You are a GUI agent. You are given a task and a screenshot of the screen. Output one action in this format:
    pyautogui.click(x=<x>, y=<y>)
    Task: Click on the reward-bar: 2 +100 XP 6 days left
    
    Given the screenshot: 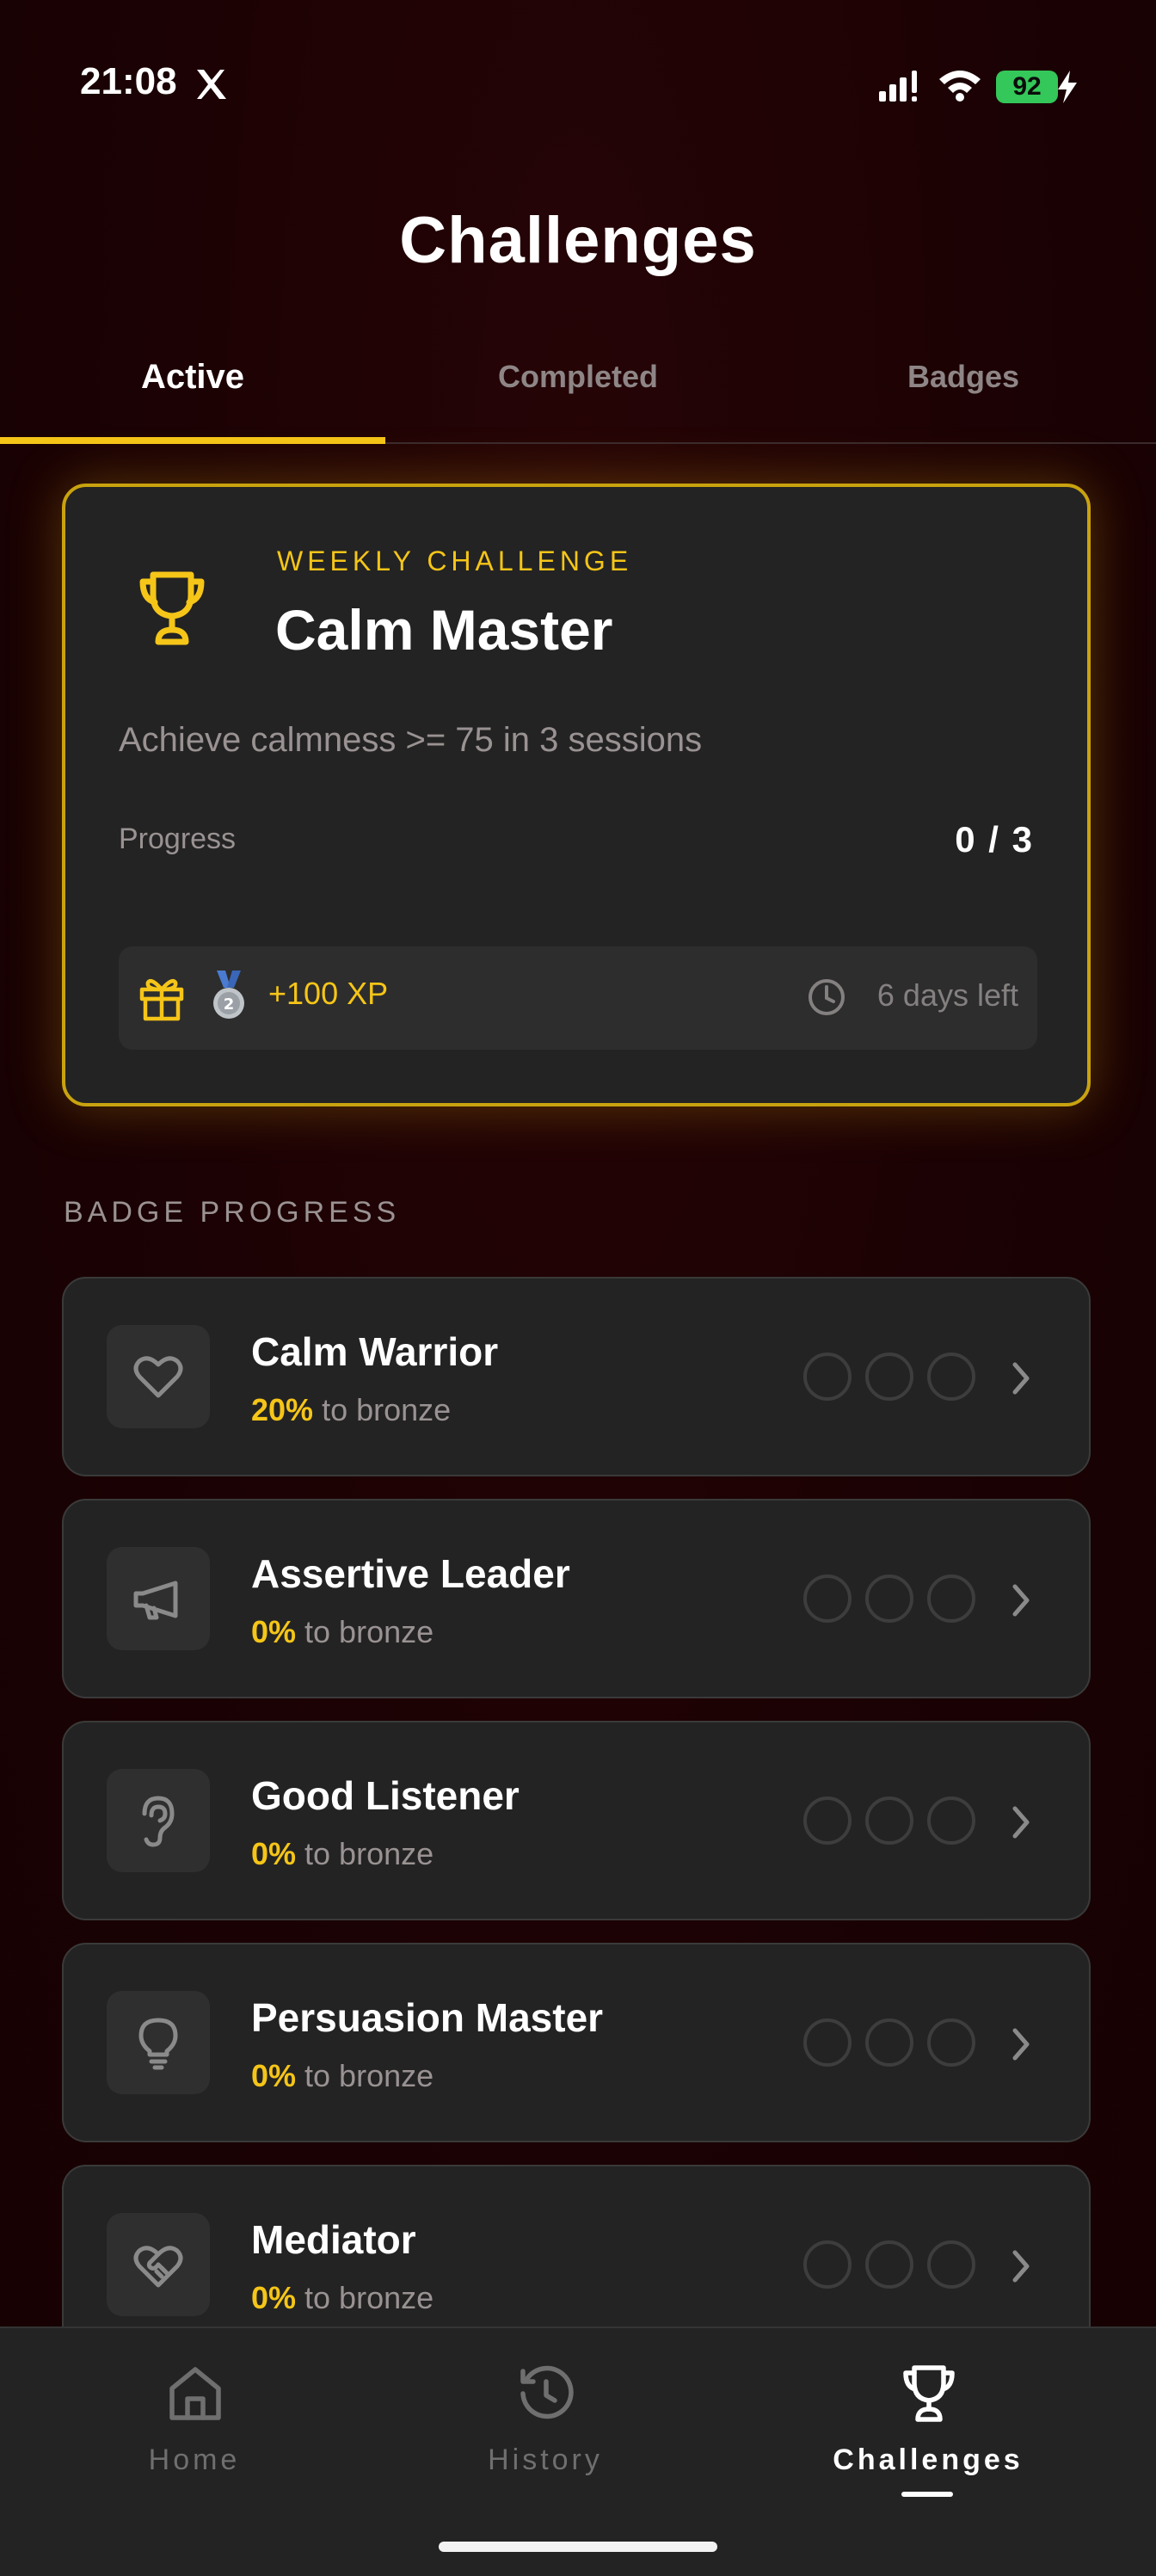 What is the action you would take?
    pyautogui.click(x=578, y=998)
    